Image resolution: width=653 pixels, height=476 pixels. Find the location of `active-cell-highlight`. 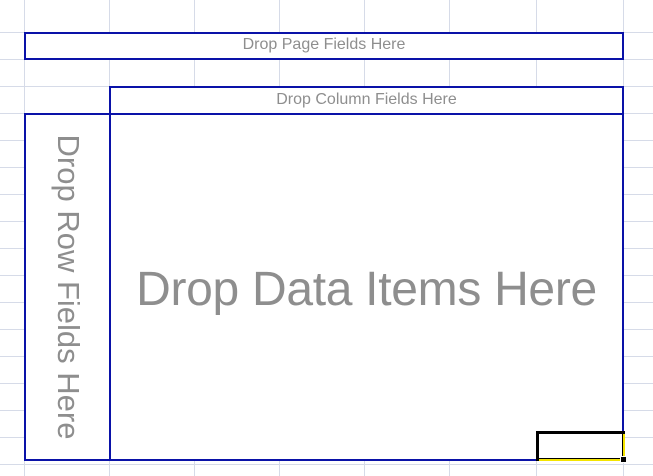

active-cell-highlight is located at coordinates (582, 447).